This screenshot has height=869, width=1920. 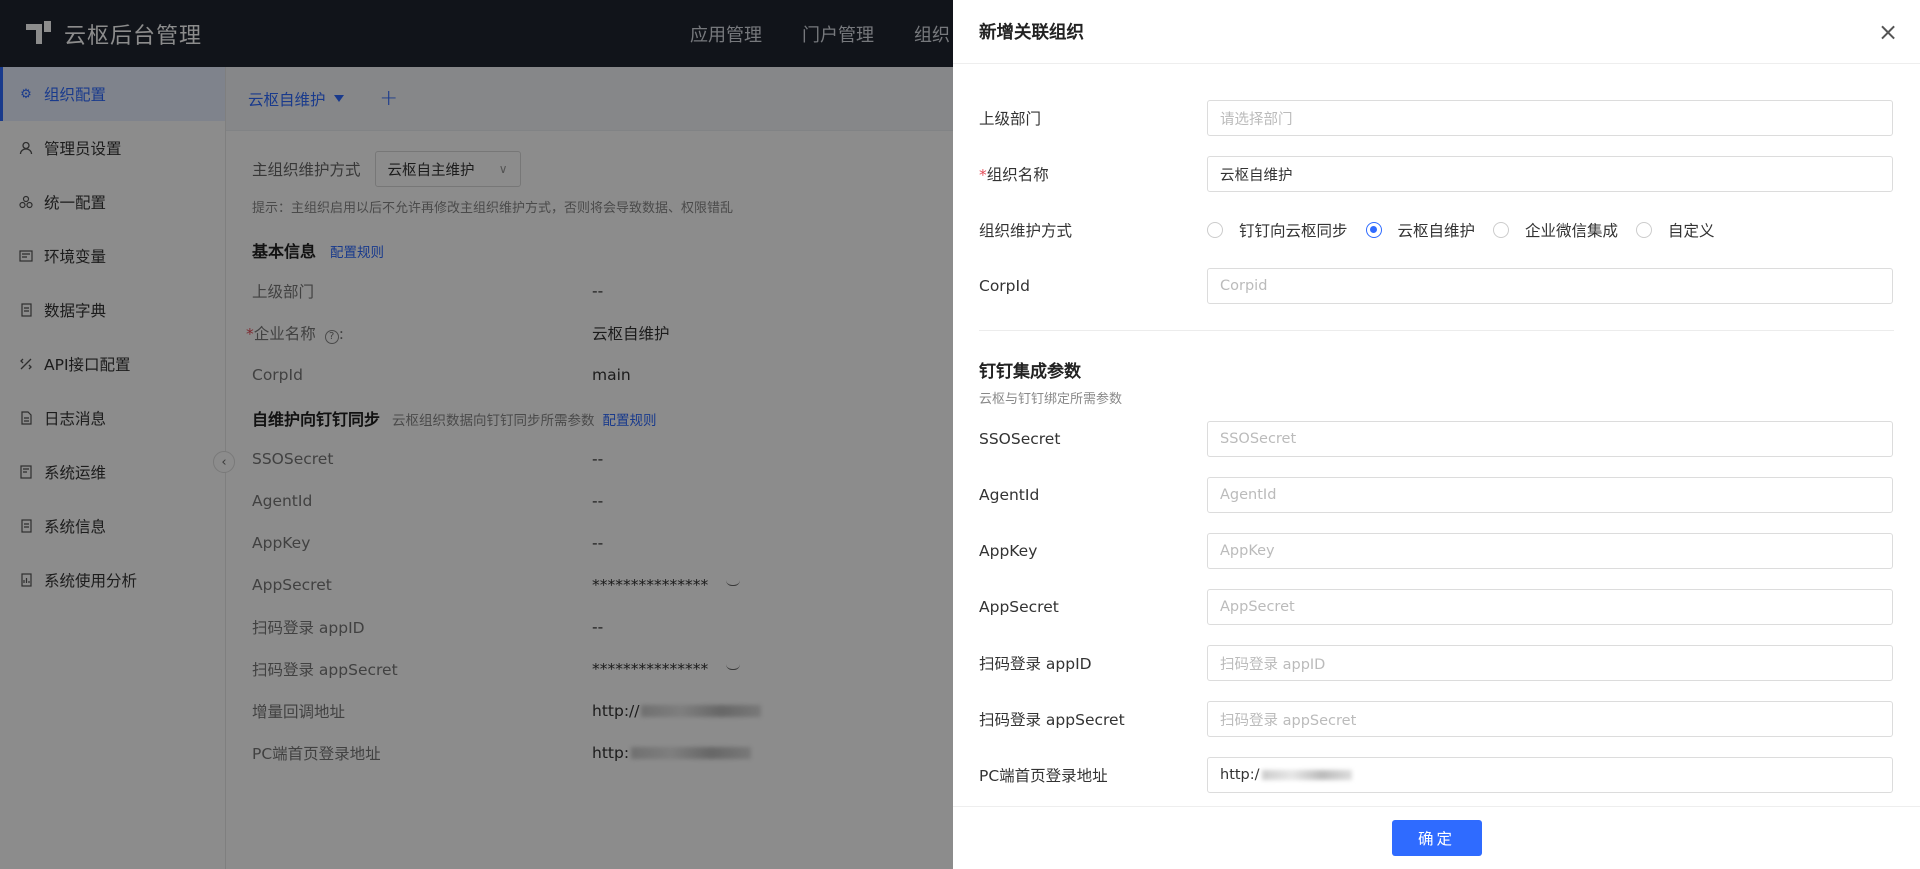 I want to click on scan-appid-input: 扫码登录 appID, so click(x=1550, y=663).